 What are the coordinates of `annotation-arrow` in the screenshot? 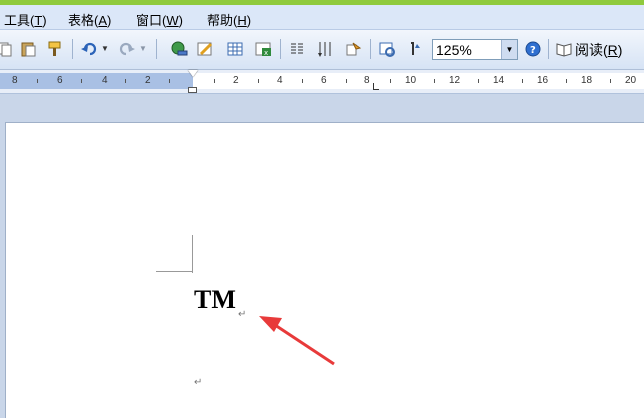 It's located at (297, 341).